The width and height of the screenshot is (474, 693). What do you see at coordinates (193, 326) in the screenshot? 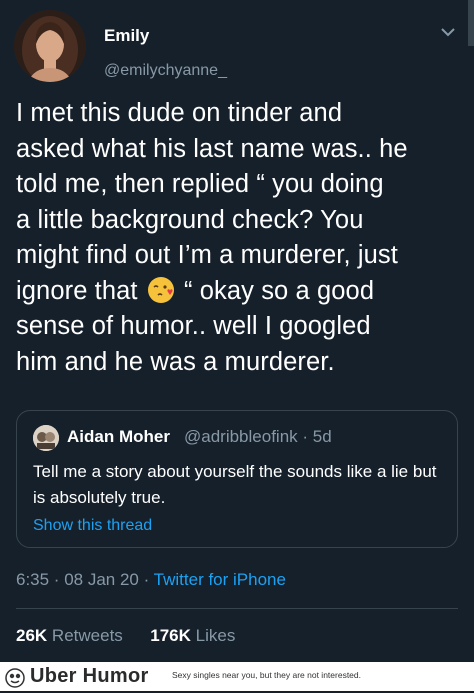
I see `tweet-text-line: sense of humor.. well I googled` at bounding box center [193, 326].